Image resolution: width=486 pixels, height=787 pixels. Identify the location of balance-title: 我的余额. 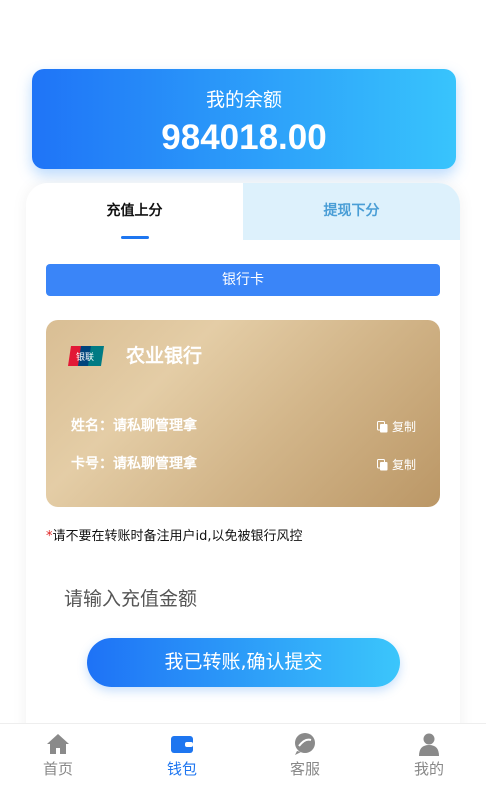
(243, 100).